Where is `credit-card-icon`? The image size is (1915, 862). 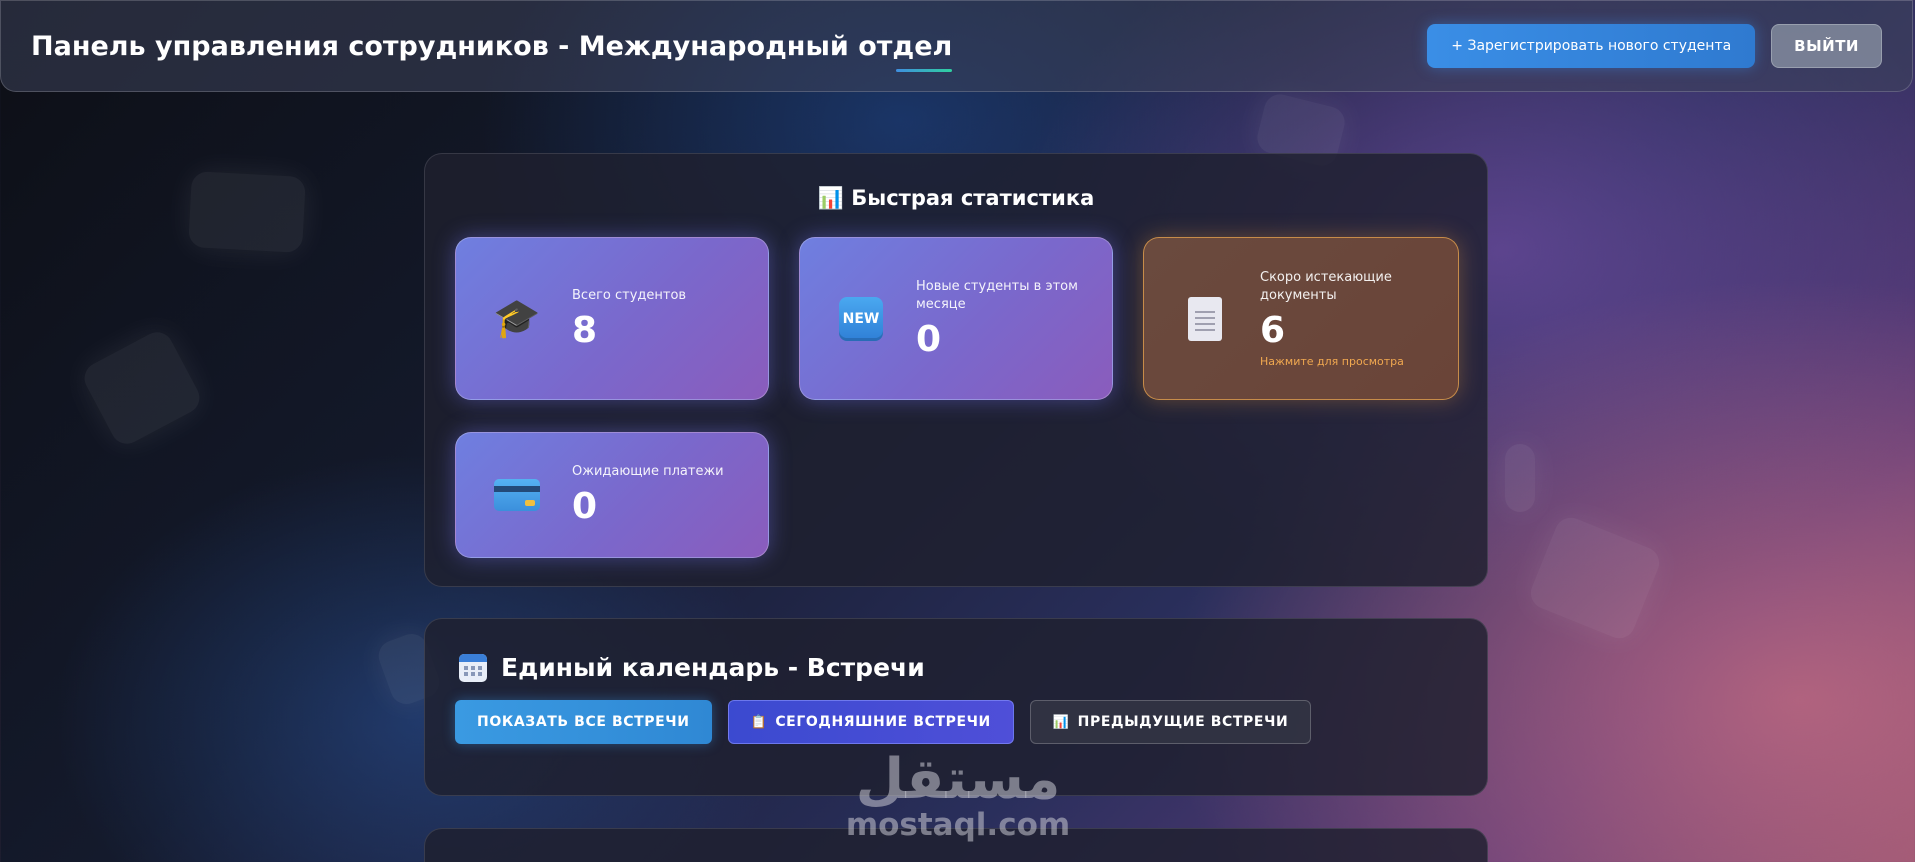 credit-card-icon is located at coordinates (517, 495).